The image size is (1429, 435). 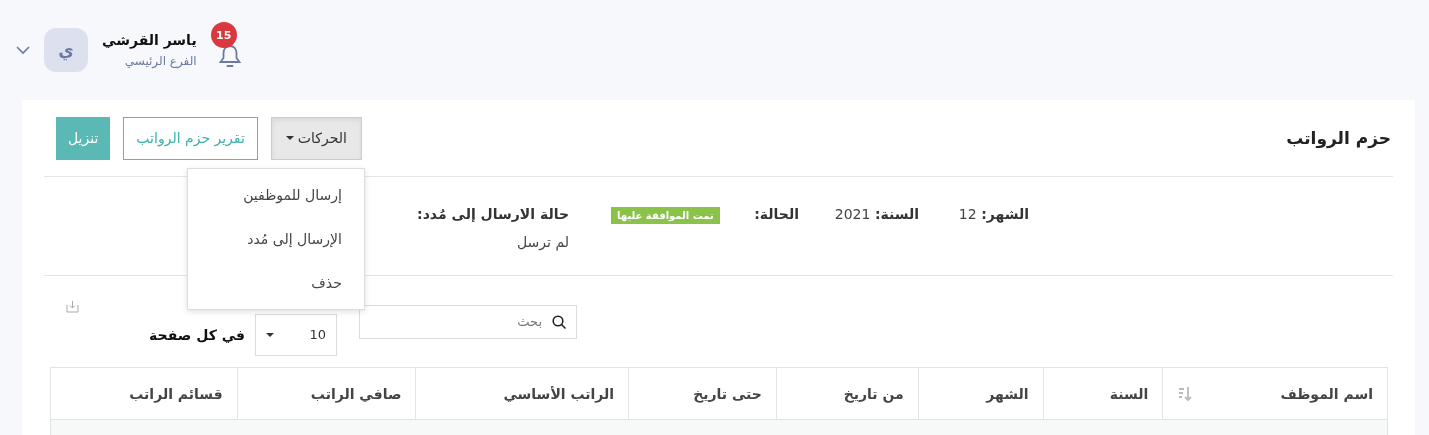 I want to click on column-header: قسائم الراتب, so click(x=176, y=393).